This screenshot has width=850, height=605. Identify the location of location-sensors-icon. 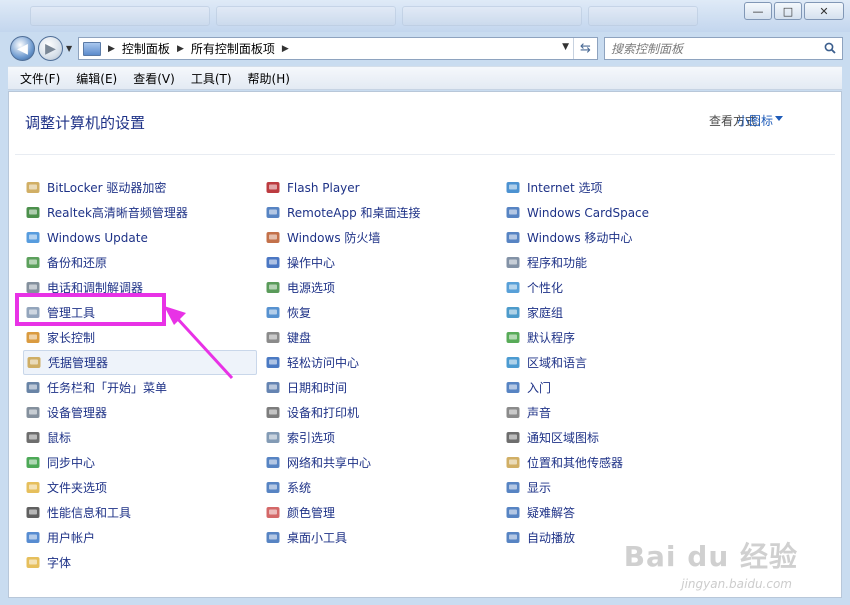
(513, 463).